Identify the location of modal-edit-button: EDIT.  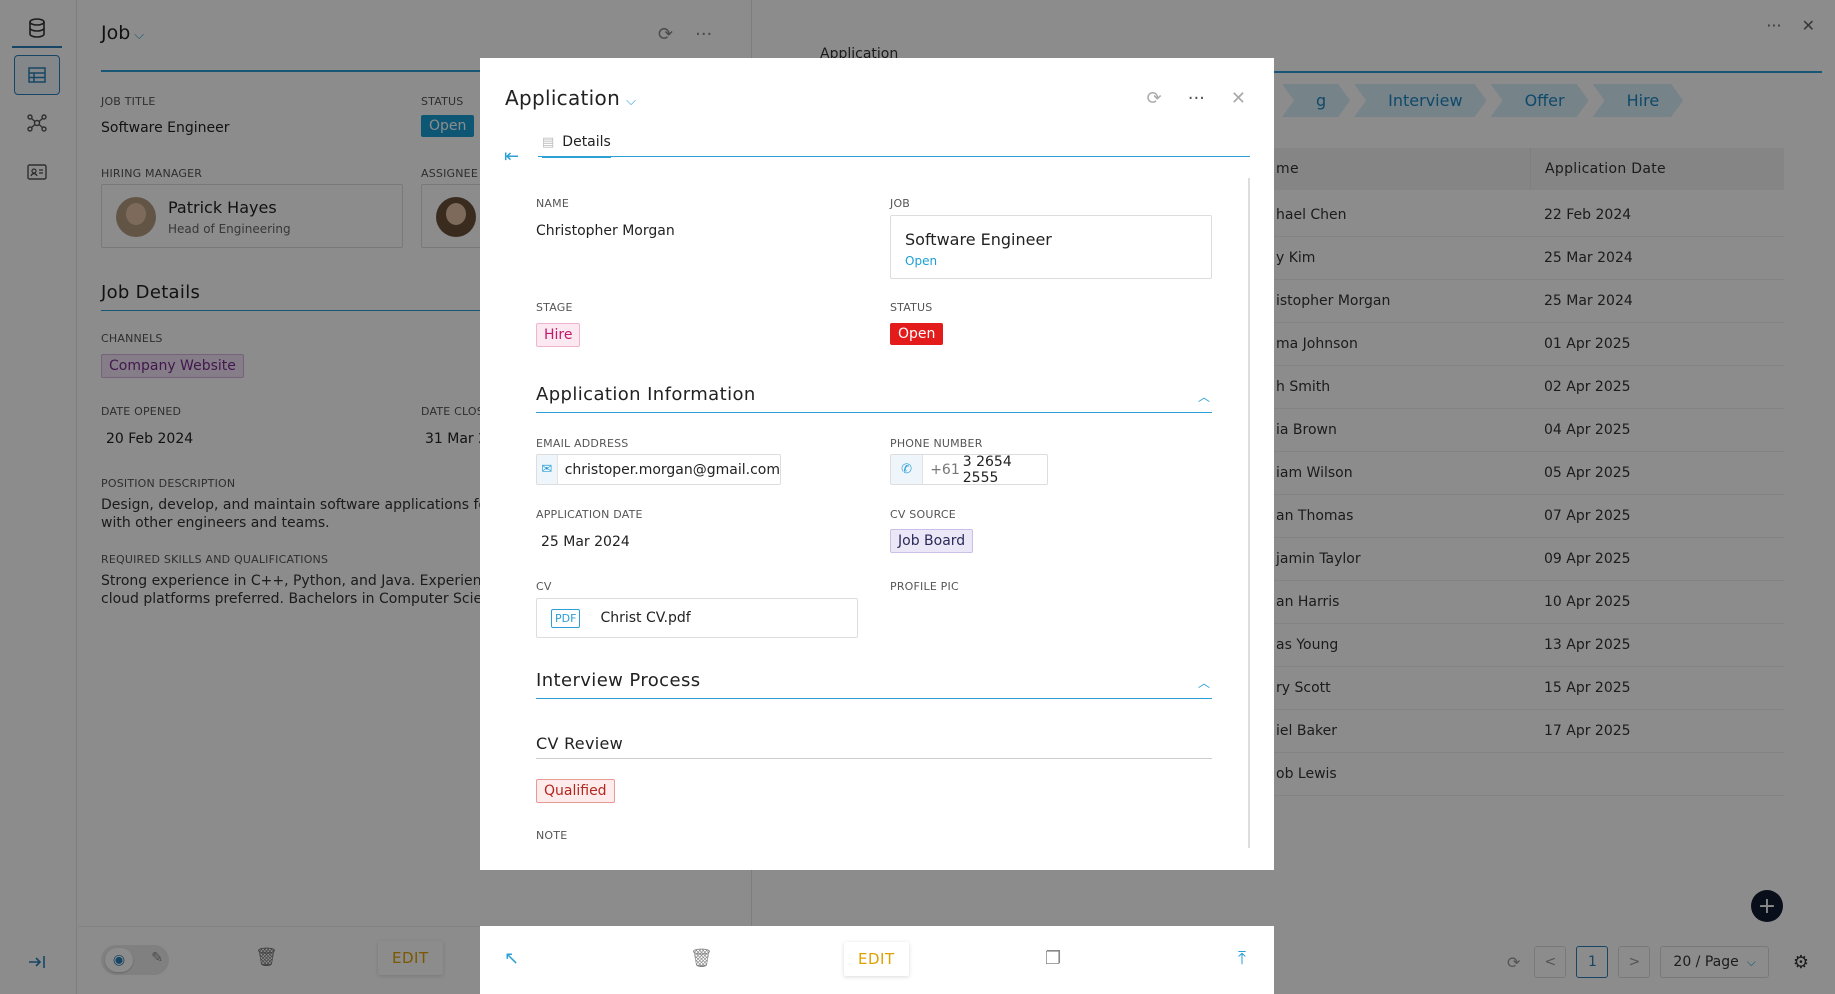
(876, 959).